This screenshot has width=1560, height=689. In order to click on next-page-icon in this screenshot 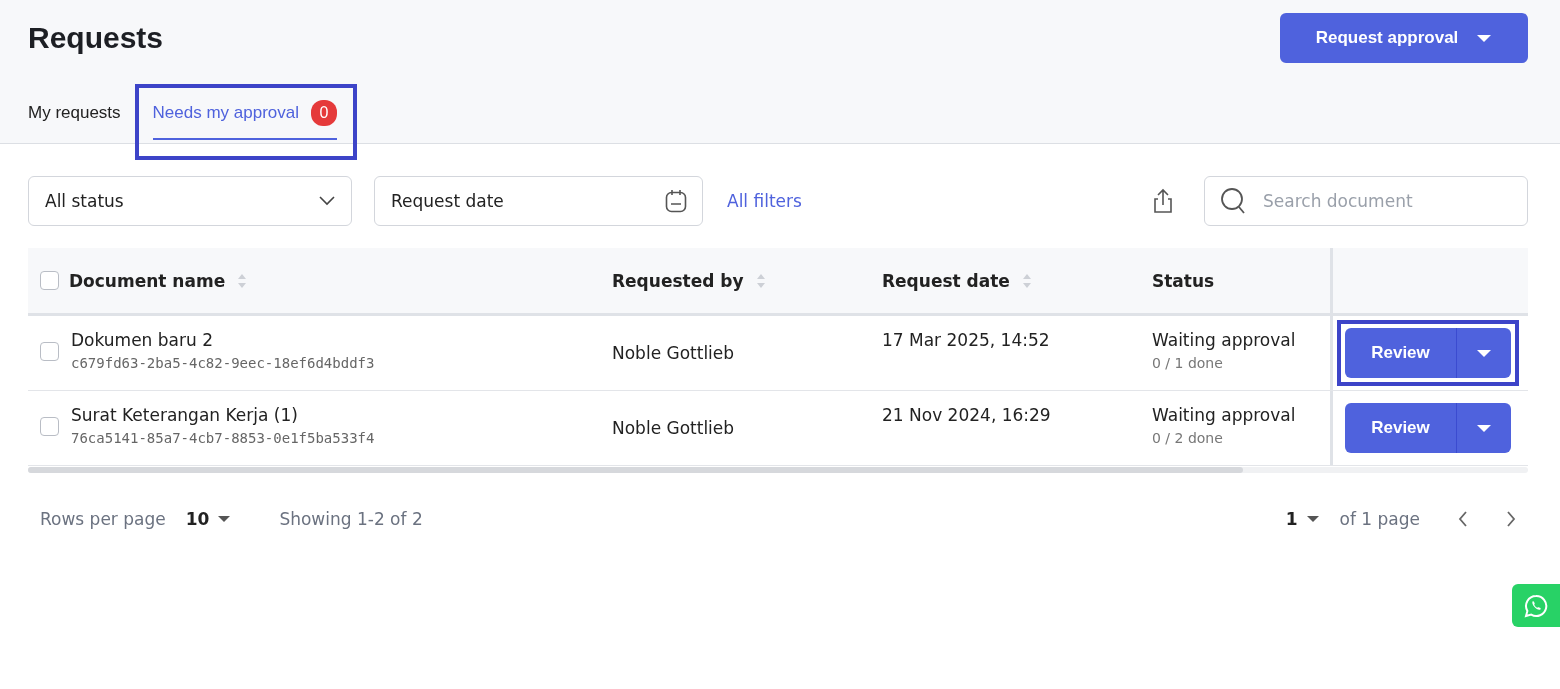, I will do `click(1511, 519)`.